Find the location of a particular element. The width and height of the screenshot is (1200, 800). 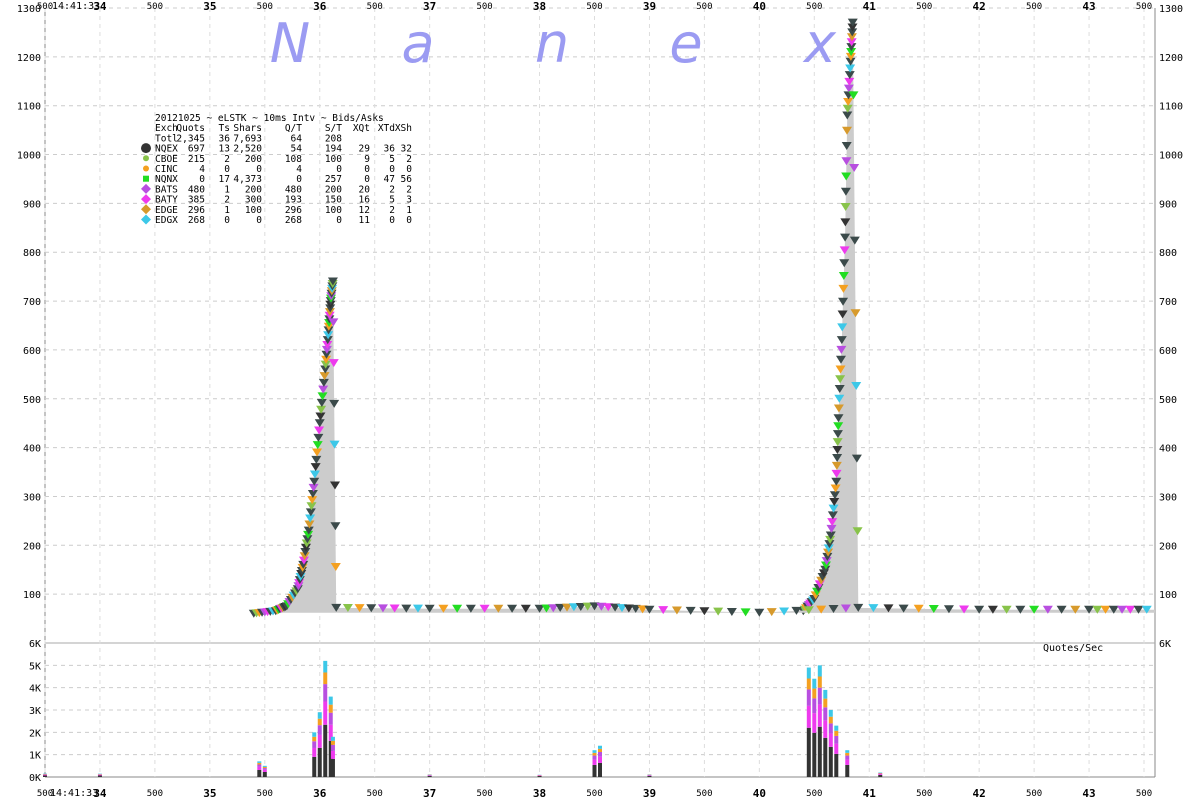

legend-marker-cboe is located at coordinates (146, 158).